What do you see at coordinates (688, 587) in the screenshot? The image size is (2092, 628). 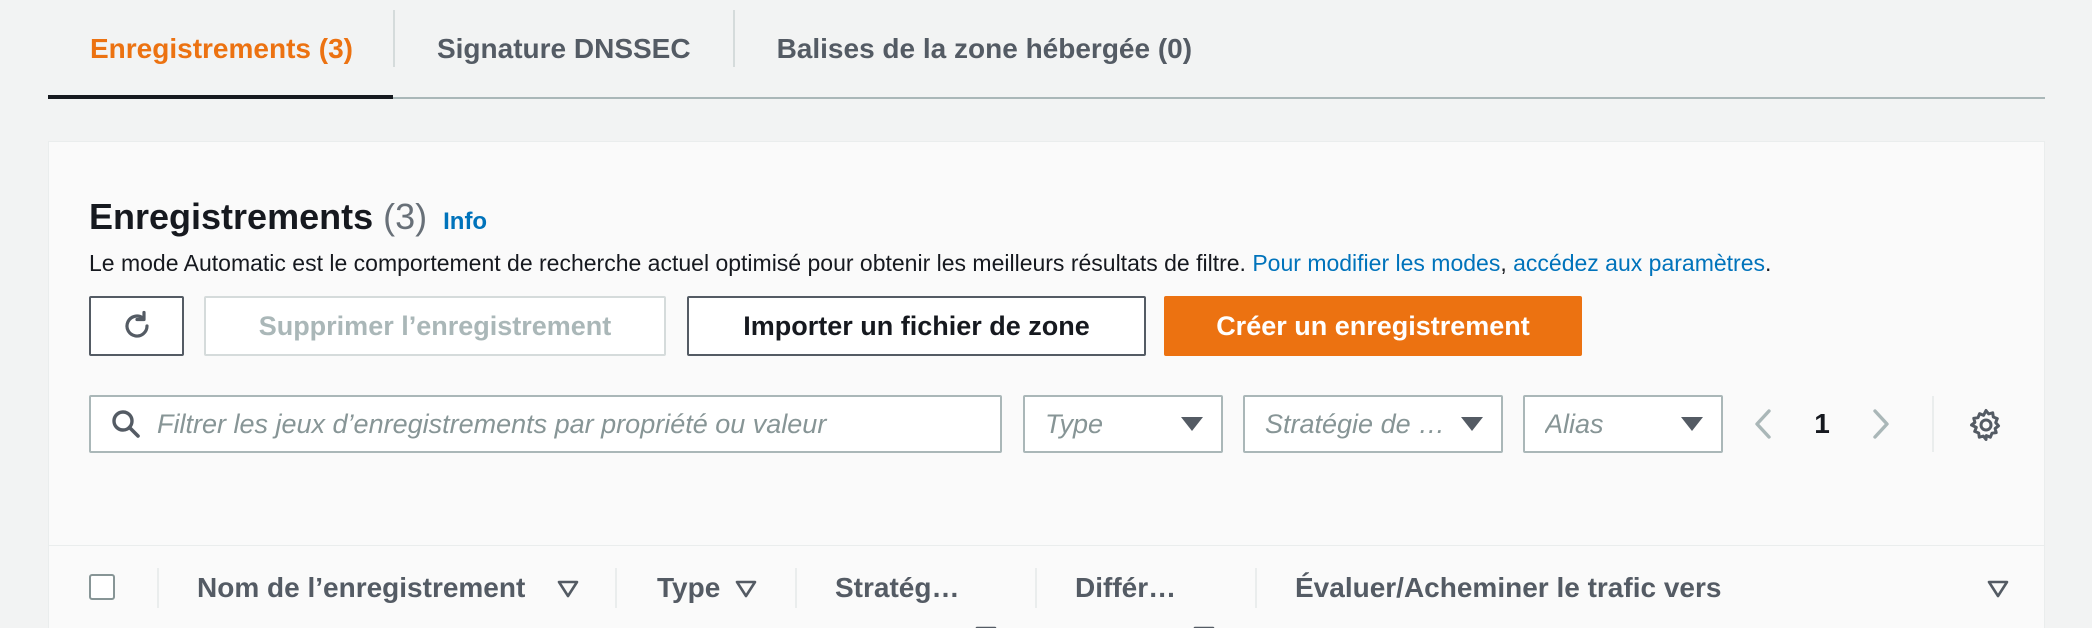 I see `column-header-type: Type` at bounding box center [688, 587].